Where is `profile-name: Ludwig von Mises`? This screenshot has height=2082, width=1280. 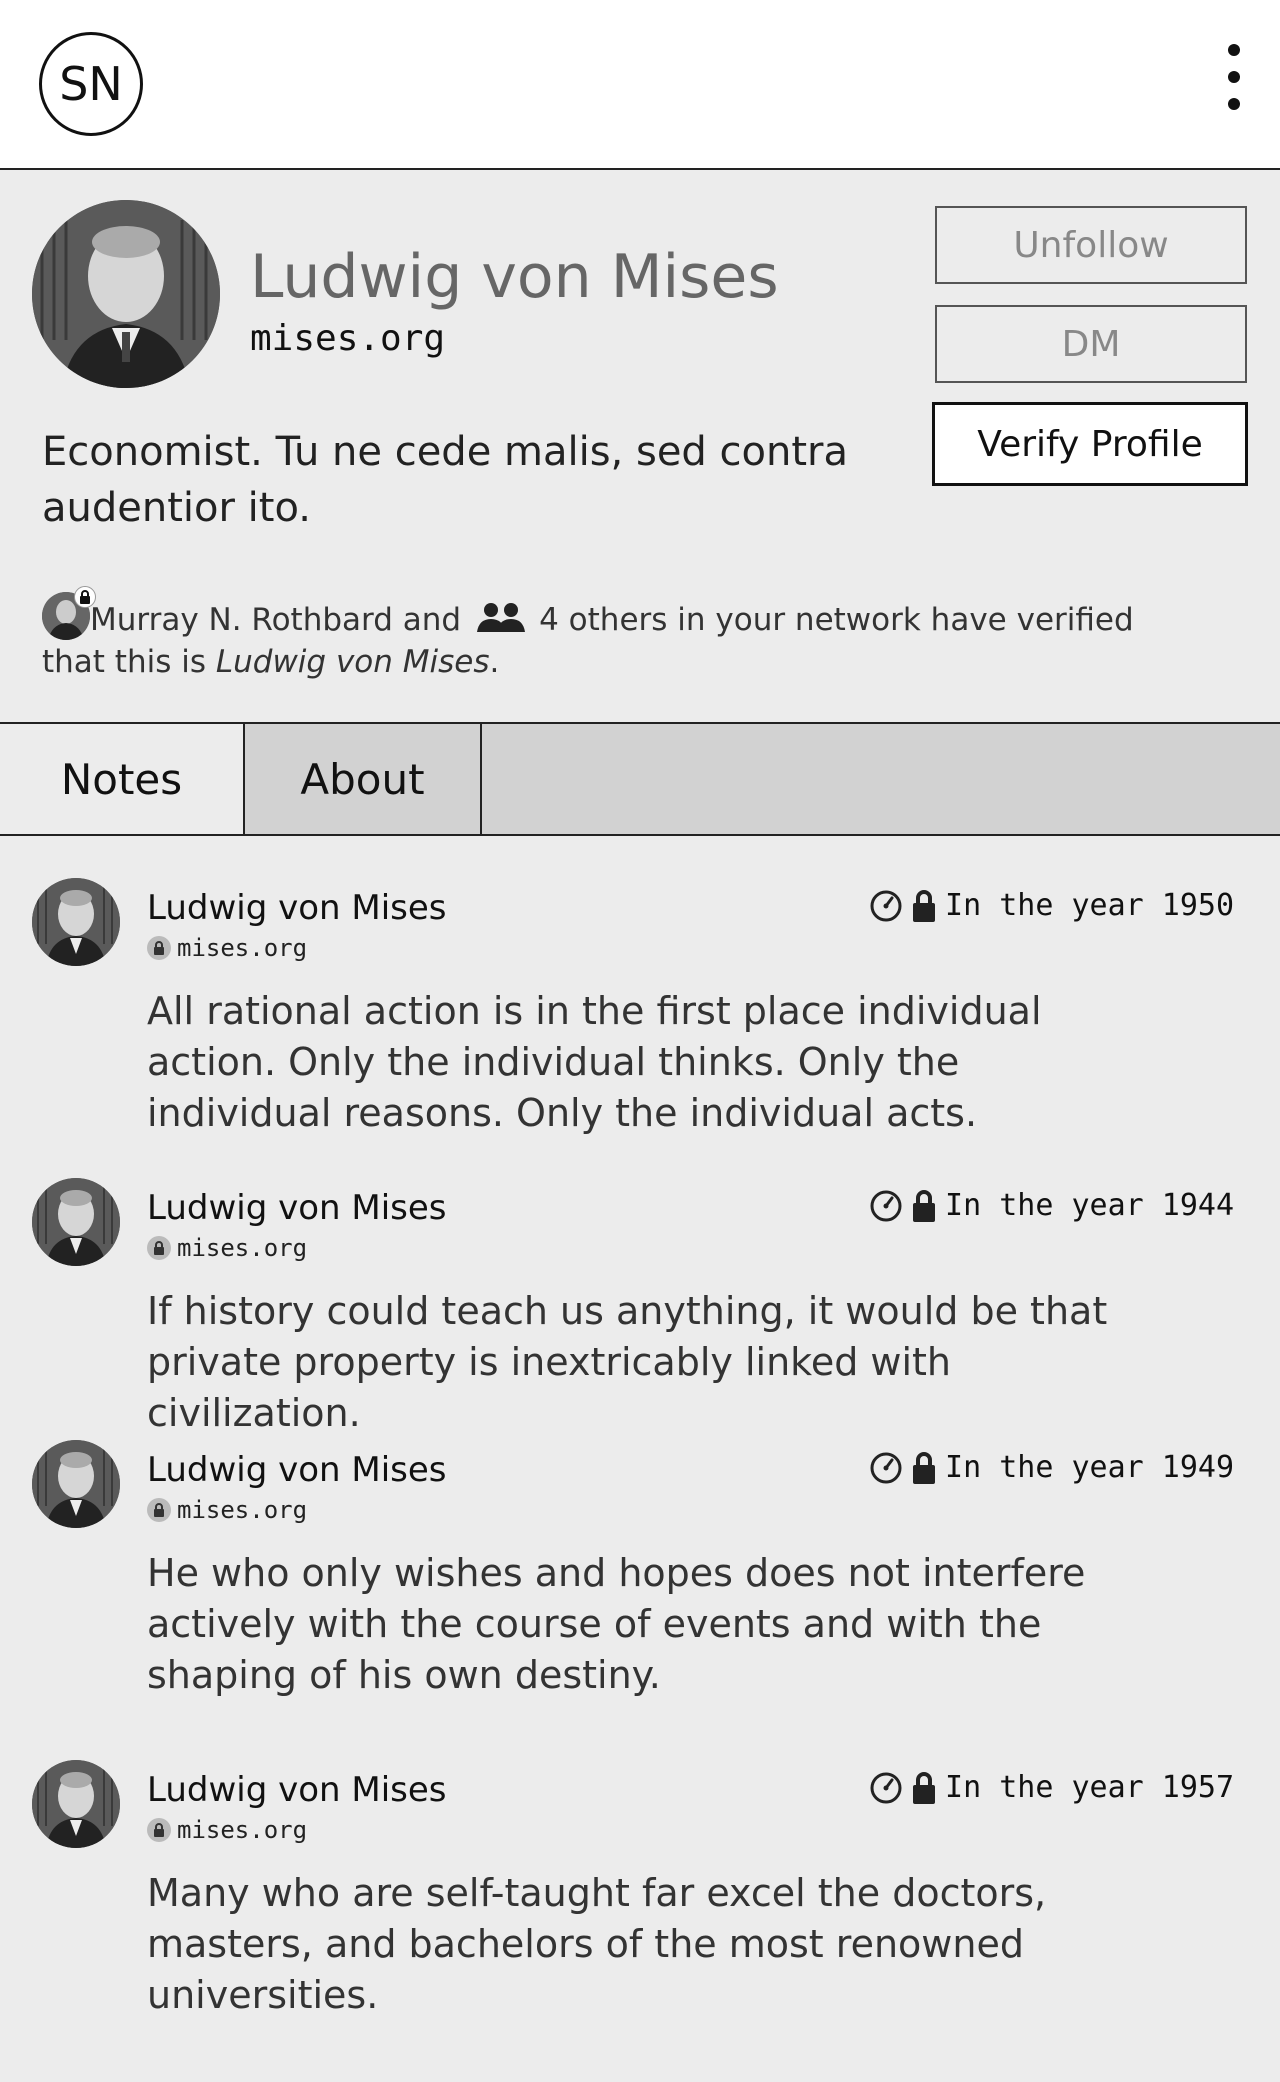
profile-name: Ludwig von Mises is located at coordinates (514, 277).